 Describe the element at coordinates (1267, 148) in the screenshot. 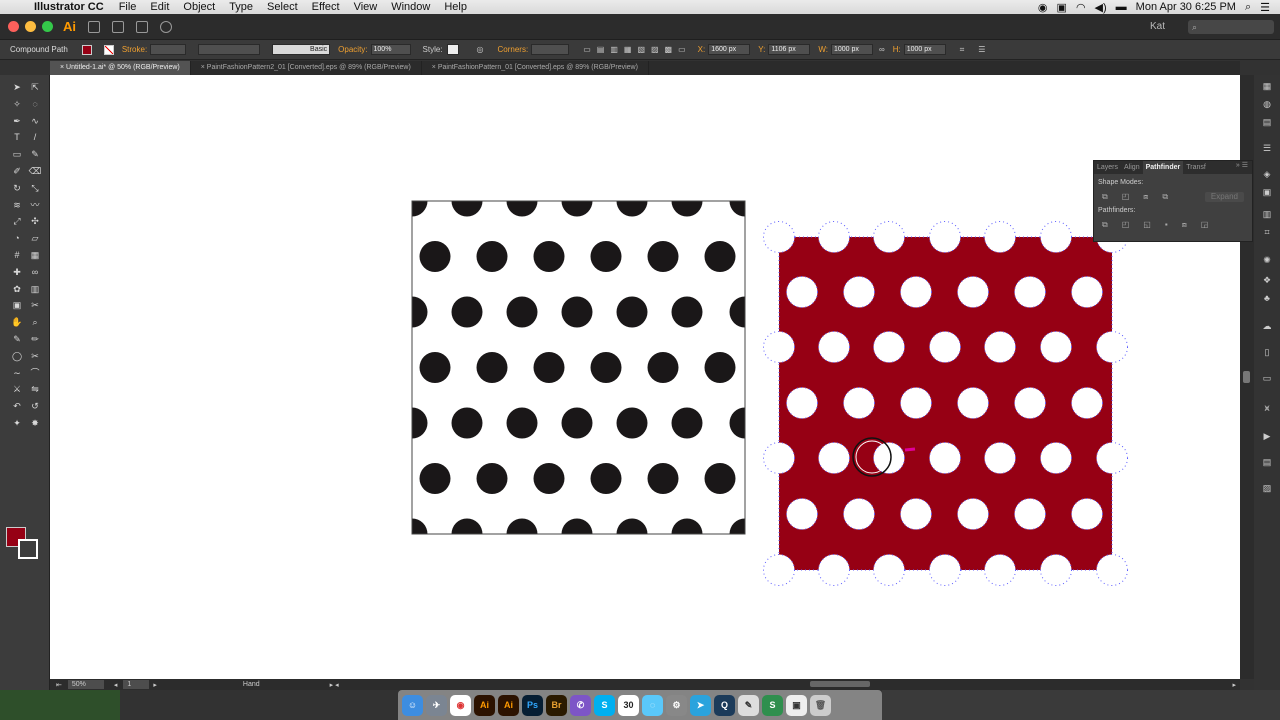

I see `brushes-icon: ☰` at that location.